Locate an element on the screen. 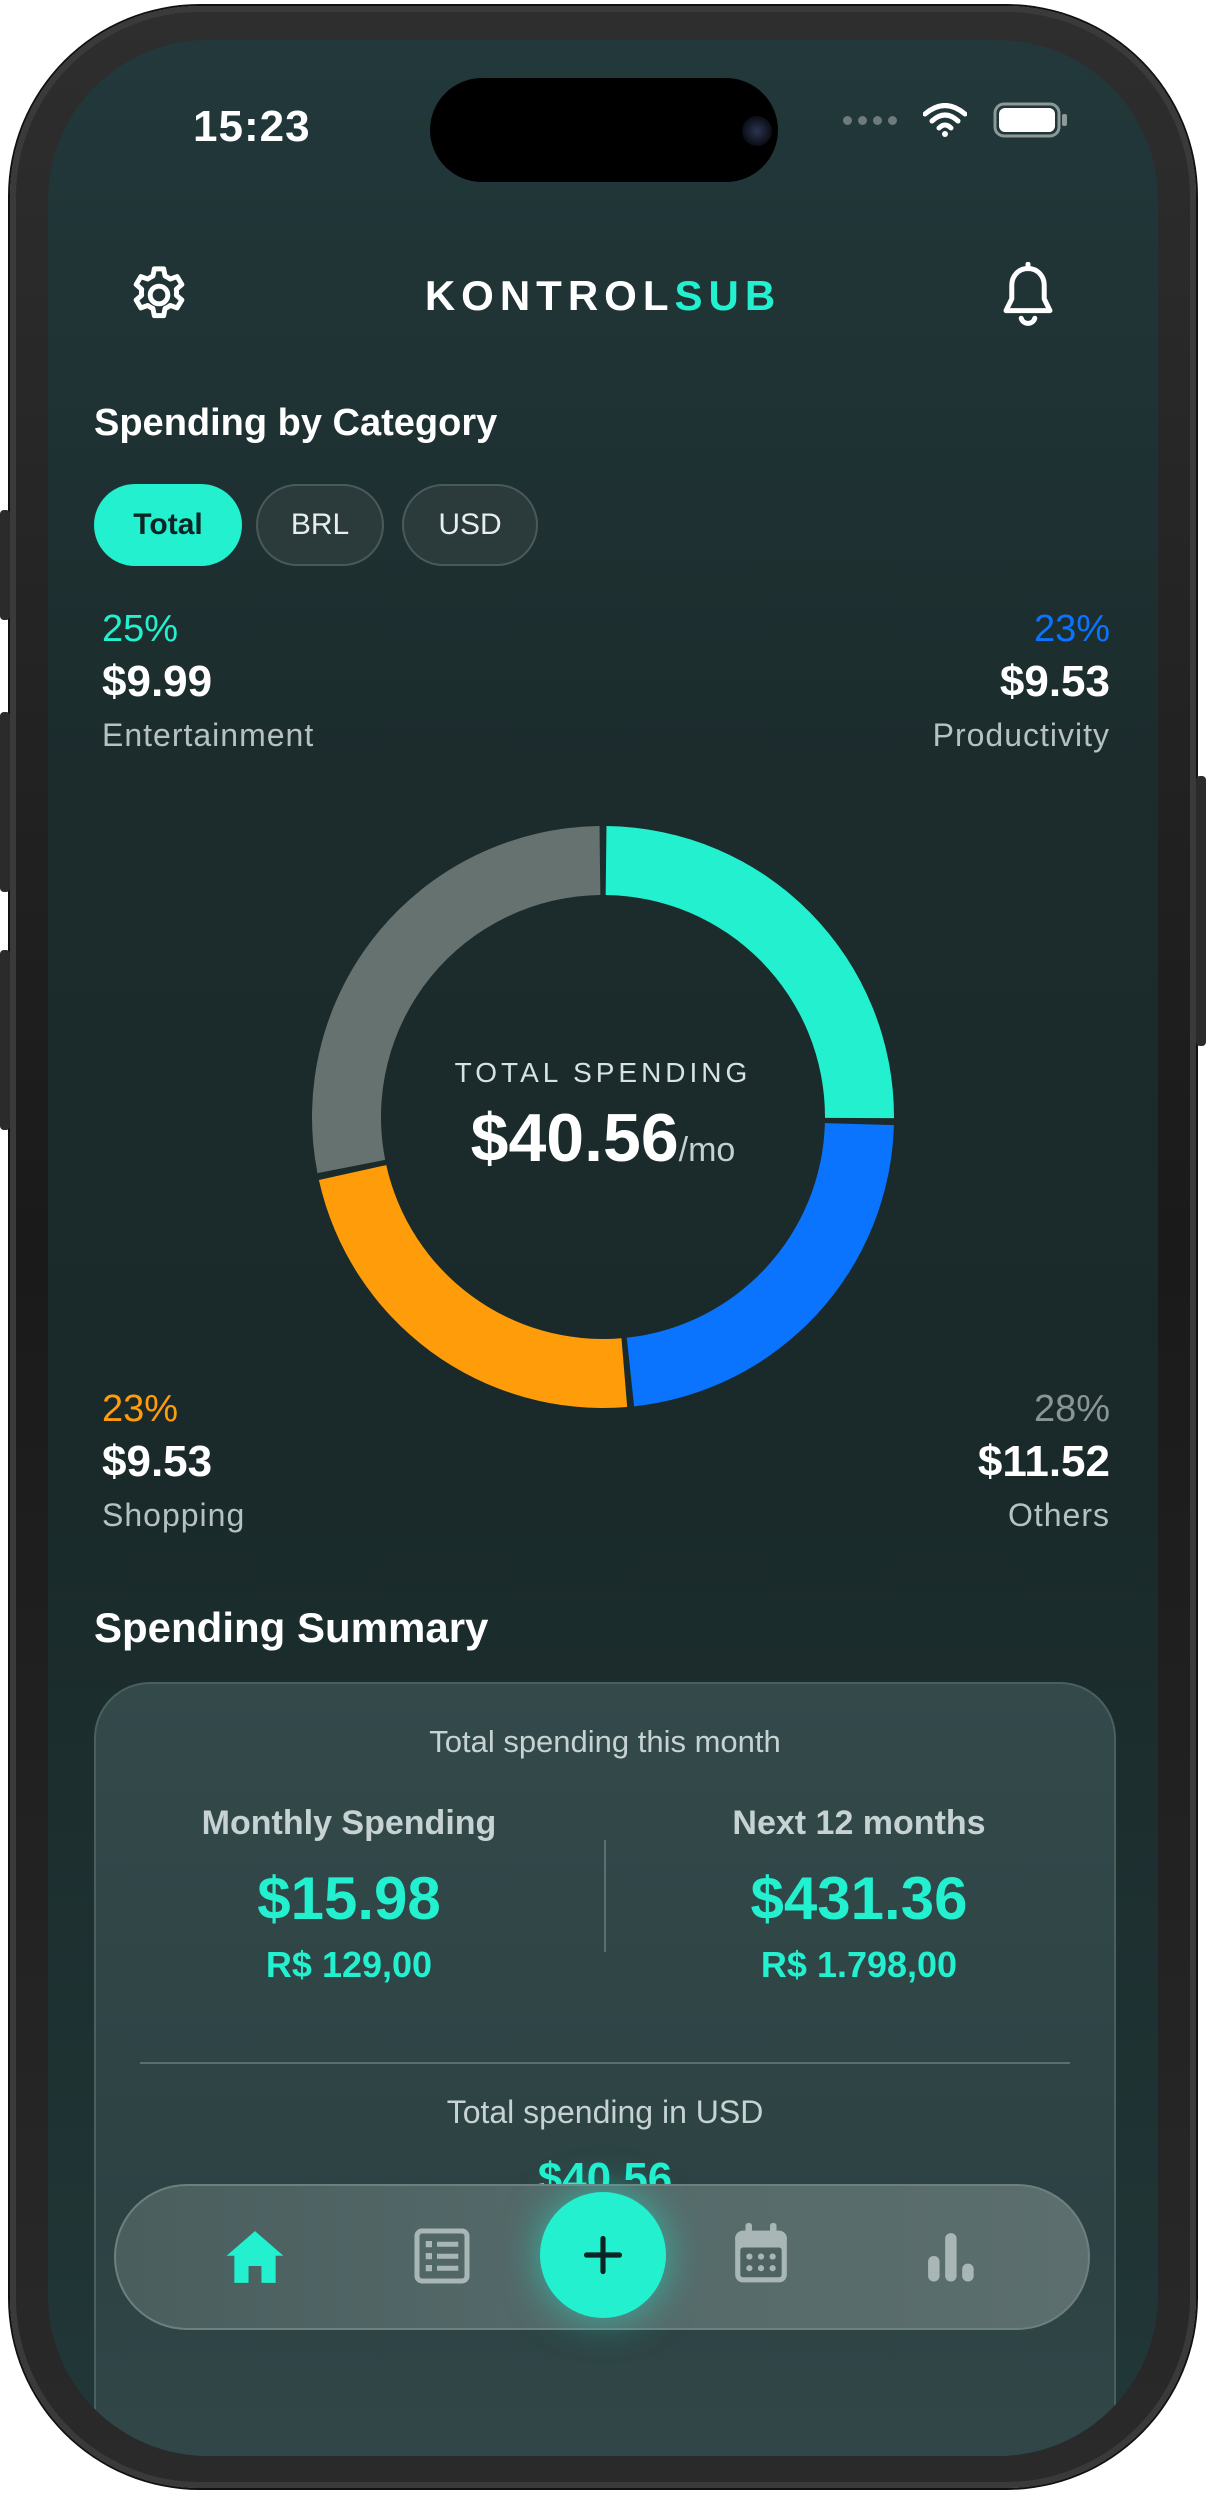 The height and width of the screenshot is (2495, 1206). category-productivity: 23% $9.53 Productivity is located at coordinates (1021, 681).